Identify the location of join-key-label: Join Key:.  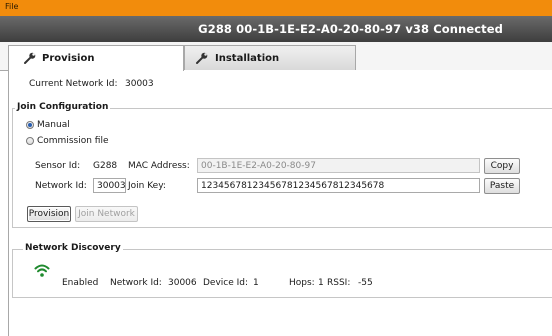
(147, 186).